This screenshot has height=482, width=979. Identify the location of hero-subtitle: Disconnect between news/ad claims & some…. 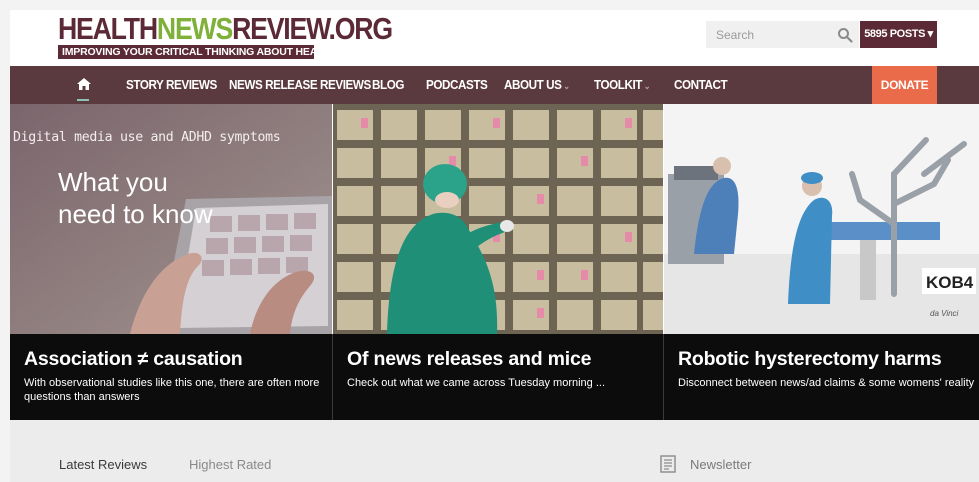
(826, 383).